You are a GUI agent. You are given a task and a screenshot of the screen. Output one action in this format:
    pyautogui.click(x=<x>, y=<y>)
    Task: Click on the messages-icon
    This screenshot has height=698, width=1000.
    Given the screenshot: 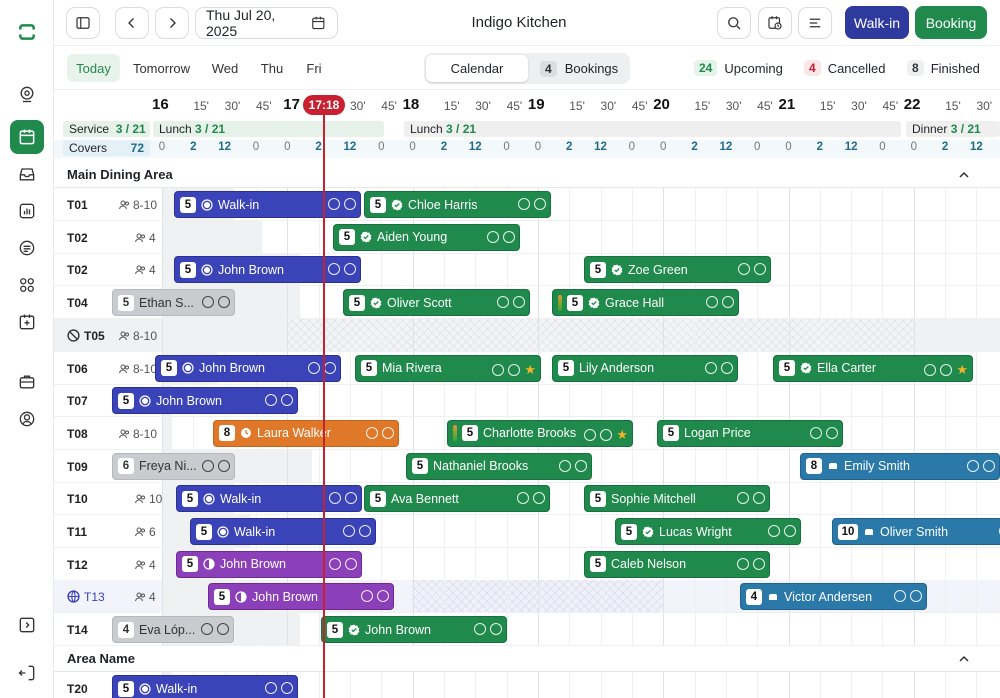 What is the action you would take?
    pyautogui.click(x=27, y=248)
    